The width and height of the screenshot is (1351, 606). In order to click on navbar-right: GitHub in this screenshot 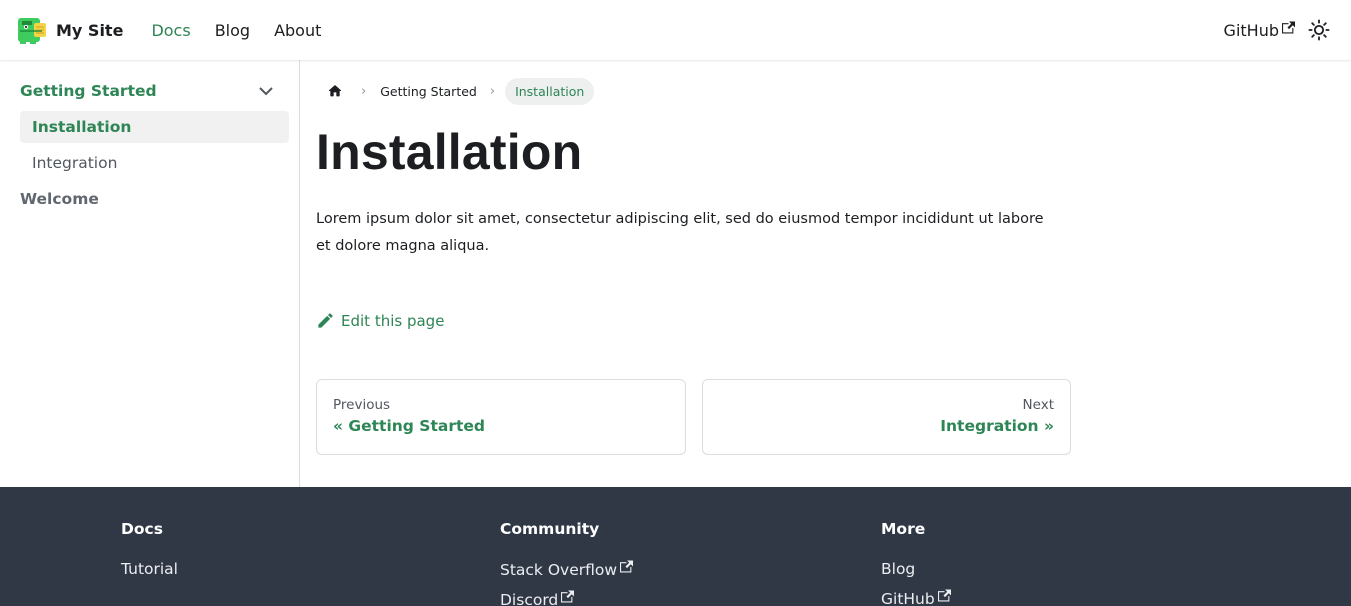, I will do `click(1273, 30)`.